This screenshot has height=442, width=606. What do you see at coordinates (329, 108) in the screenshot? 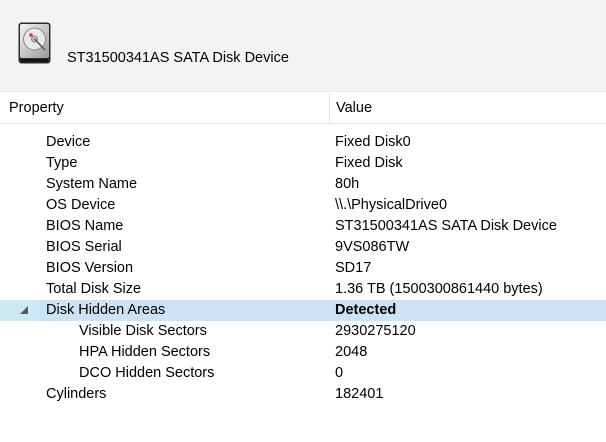
I see `column-divider` at bounding box center [329, 108].